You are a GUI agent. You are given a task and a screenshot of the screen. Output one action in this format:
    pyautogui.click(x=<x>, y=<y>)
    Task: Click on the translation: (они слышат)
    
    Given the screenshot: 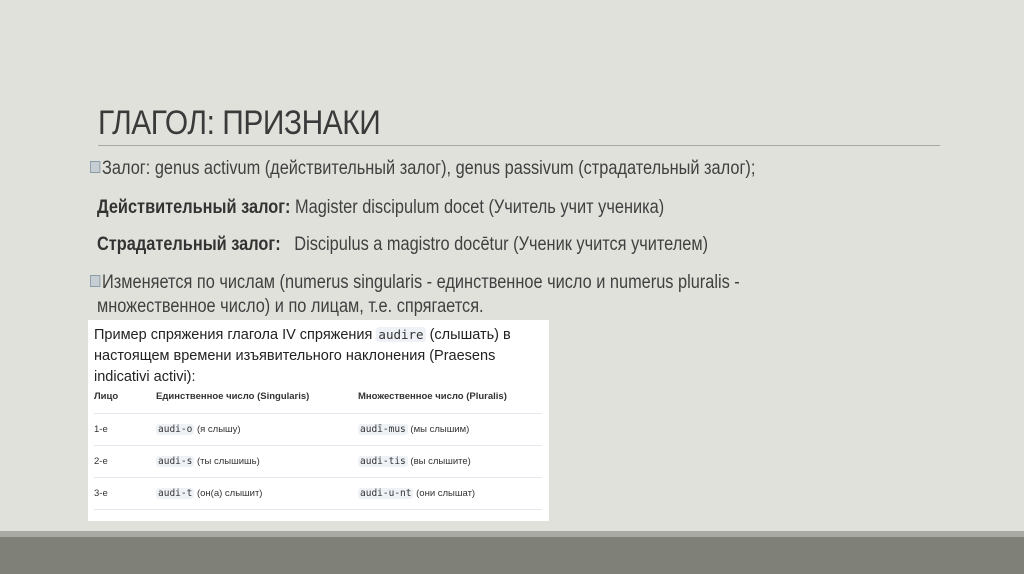 What is the action you would take?
    pyautogui.click(x=444, y=493)
    